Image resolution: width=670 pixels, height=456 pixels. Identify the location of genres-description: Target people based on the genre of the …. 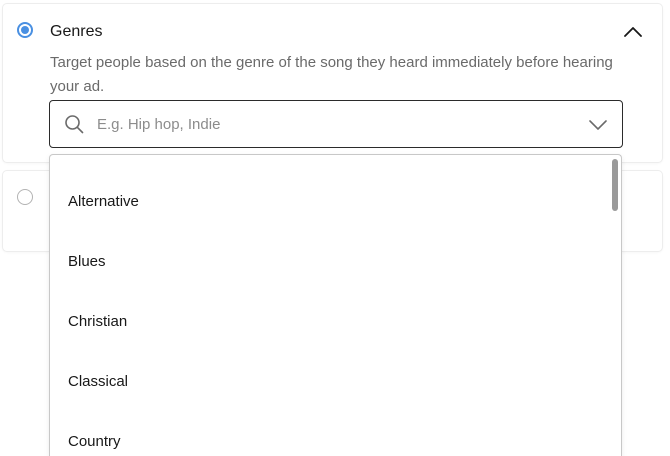
(331, 74).